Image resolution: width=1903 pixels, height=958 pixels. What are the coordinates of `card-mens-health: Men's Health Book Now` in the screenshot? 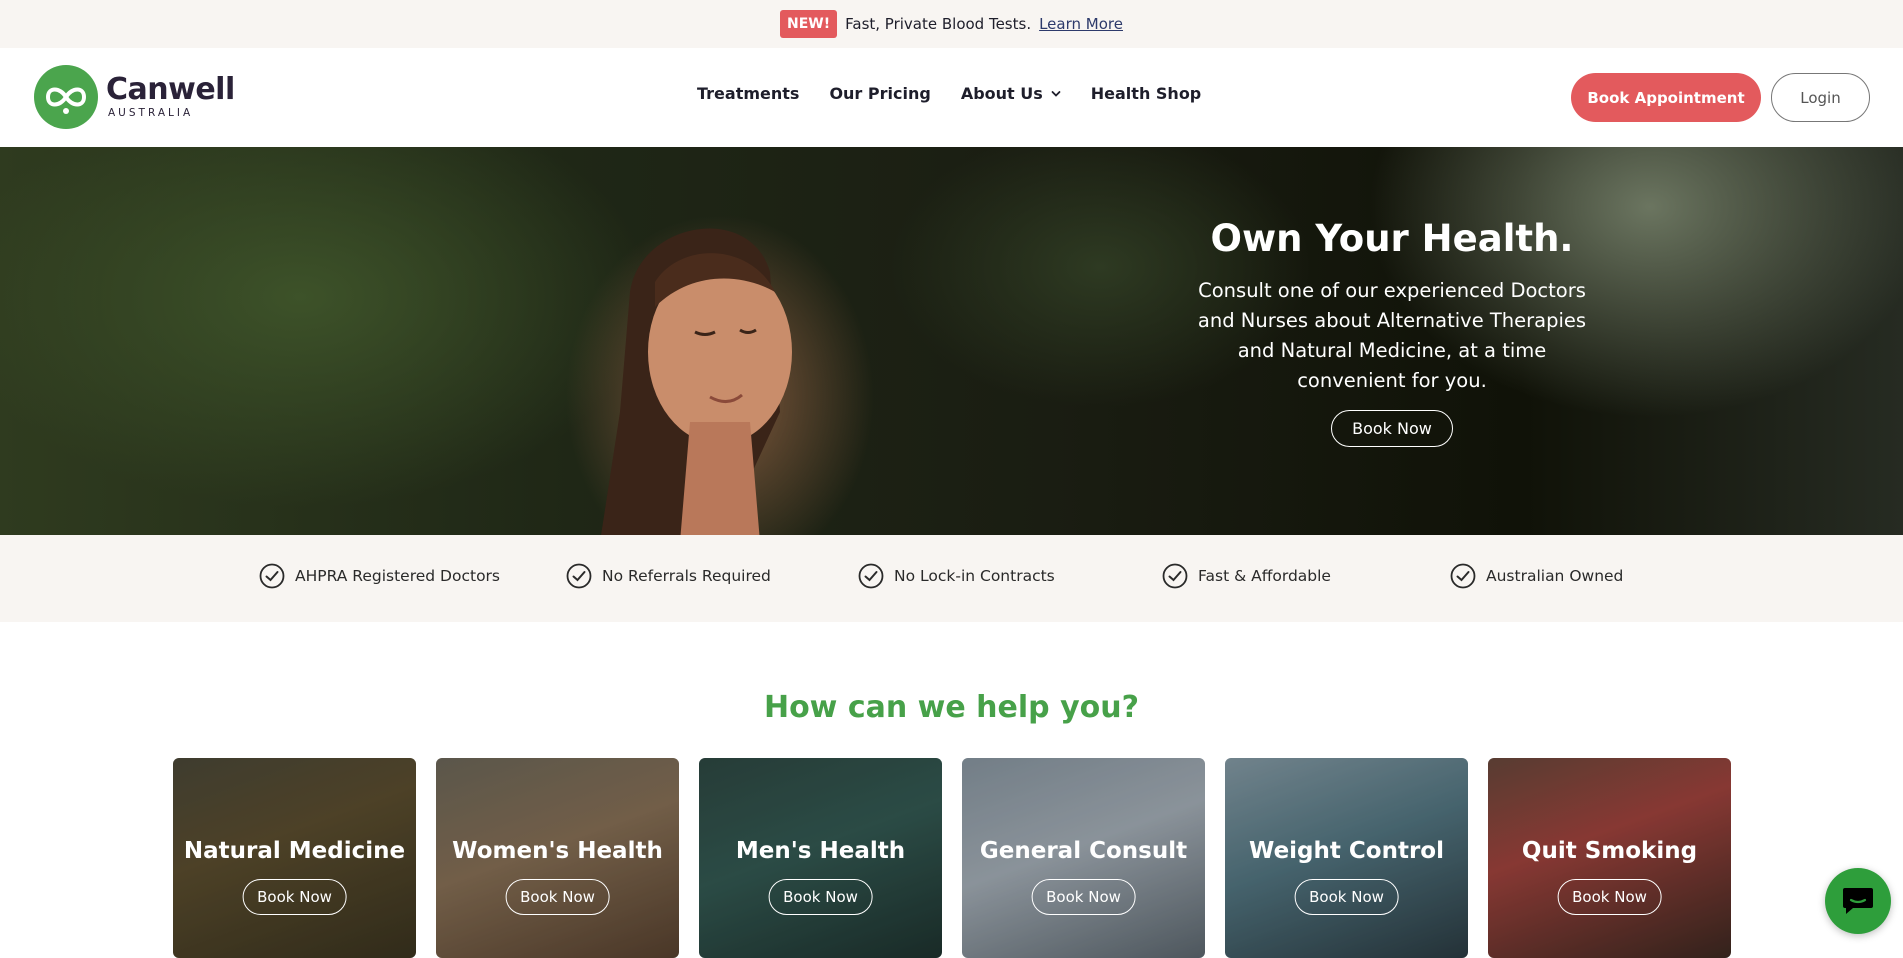 It's located at (820, 858).